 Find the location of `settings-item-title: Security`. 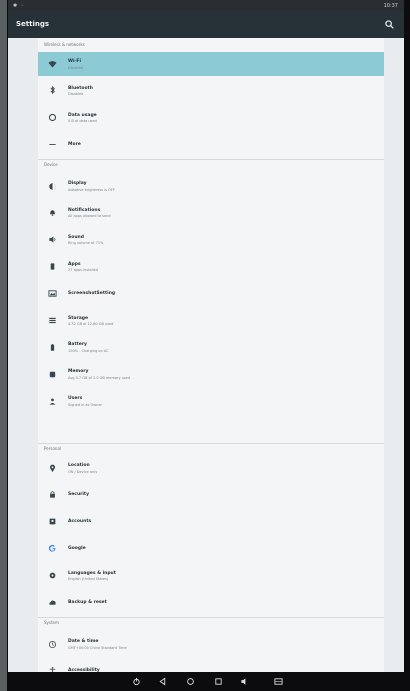

settings-item-title: Security is located at coordinates (79, 495).